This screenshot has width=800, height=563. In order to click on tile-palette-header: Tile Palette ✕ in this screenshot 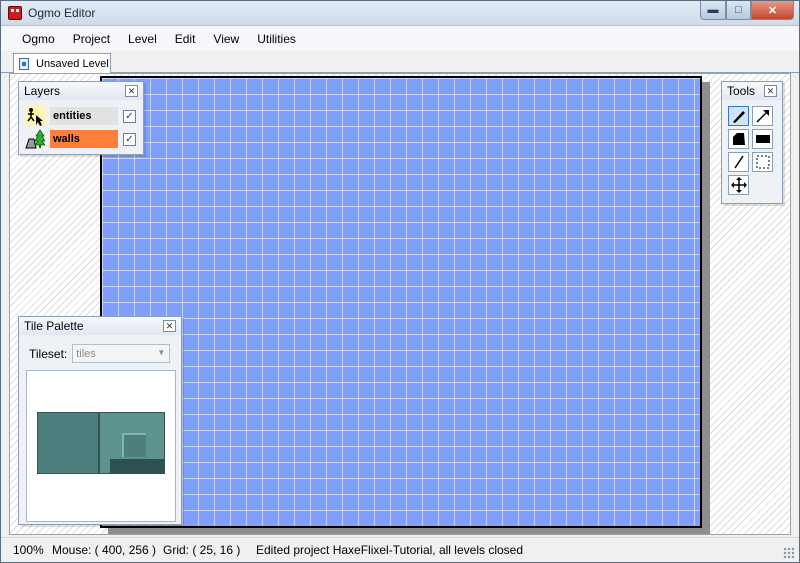, I will do `click(100, 326)`.